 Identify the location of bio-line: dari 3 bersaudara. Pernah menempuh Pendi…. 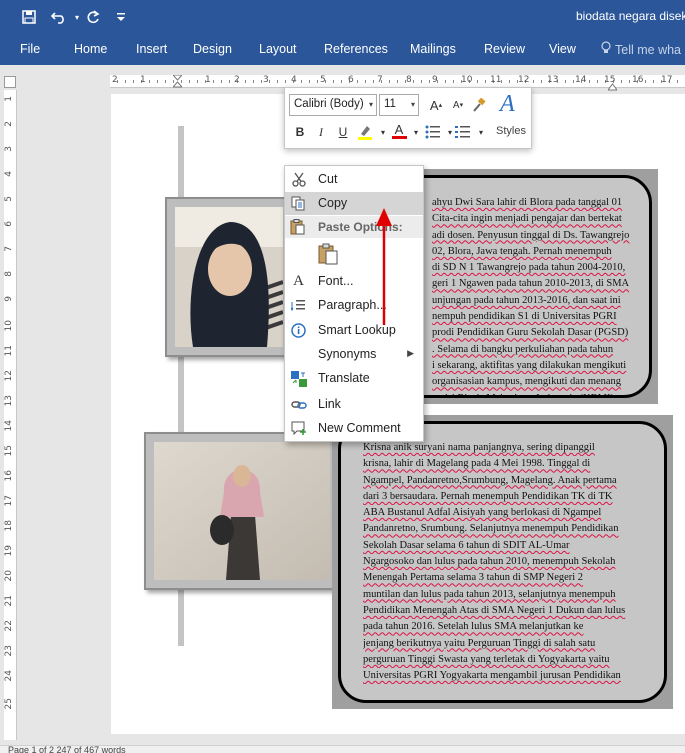
(488, 496).